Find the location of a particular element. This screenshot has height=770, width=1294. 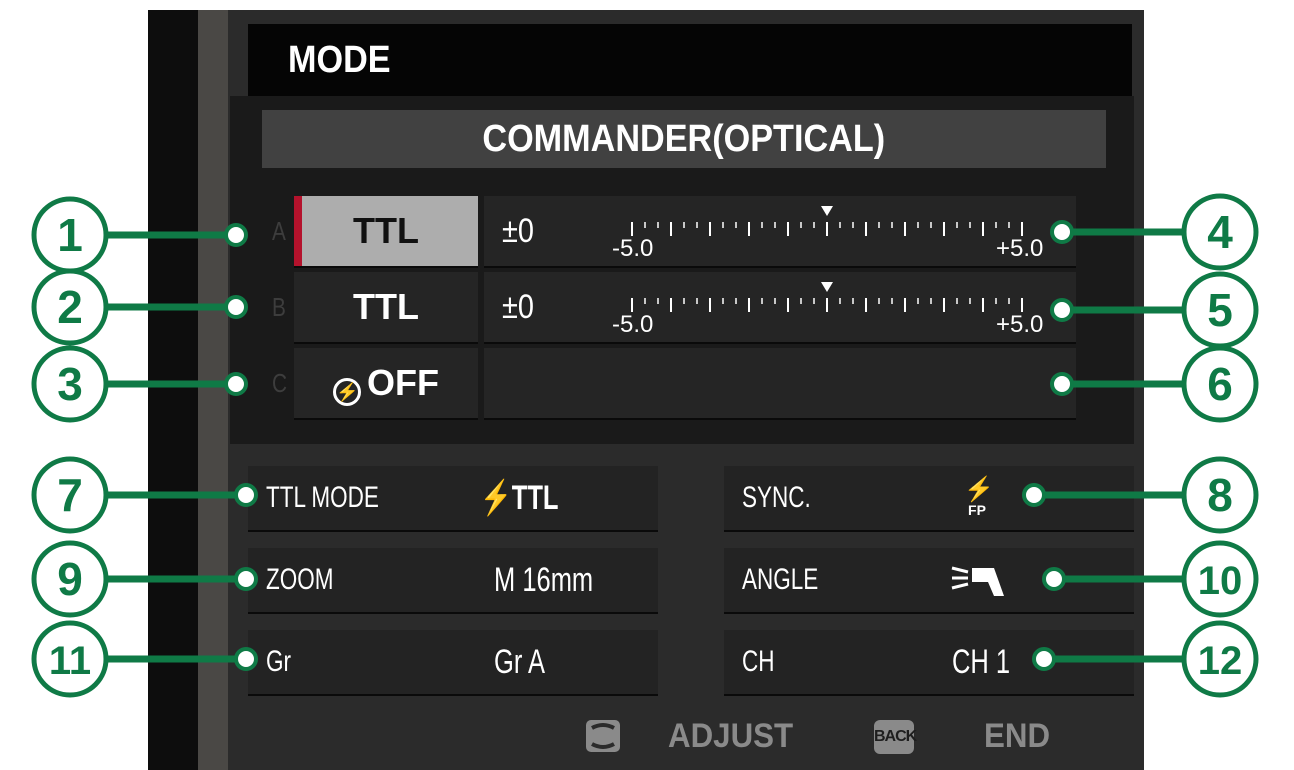

callout-5: 5 is located at coordinates (1220, 310).